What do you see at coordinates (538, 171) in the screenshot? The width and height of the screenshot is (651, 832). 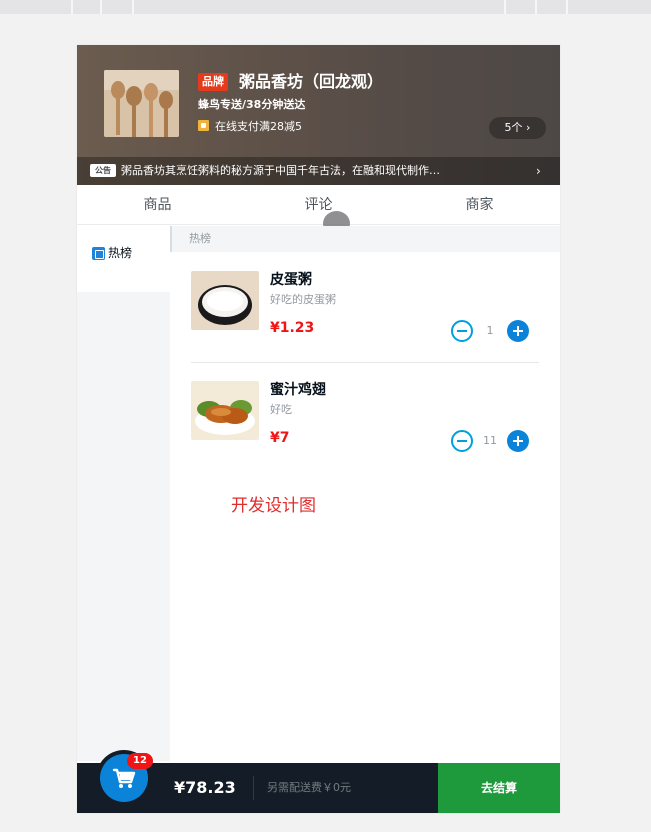 I see `chevron-right-icon: ›` at bounding box center [538, 171].